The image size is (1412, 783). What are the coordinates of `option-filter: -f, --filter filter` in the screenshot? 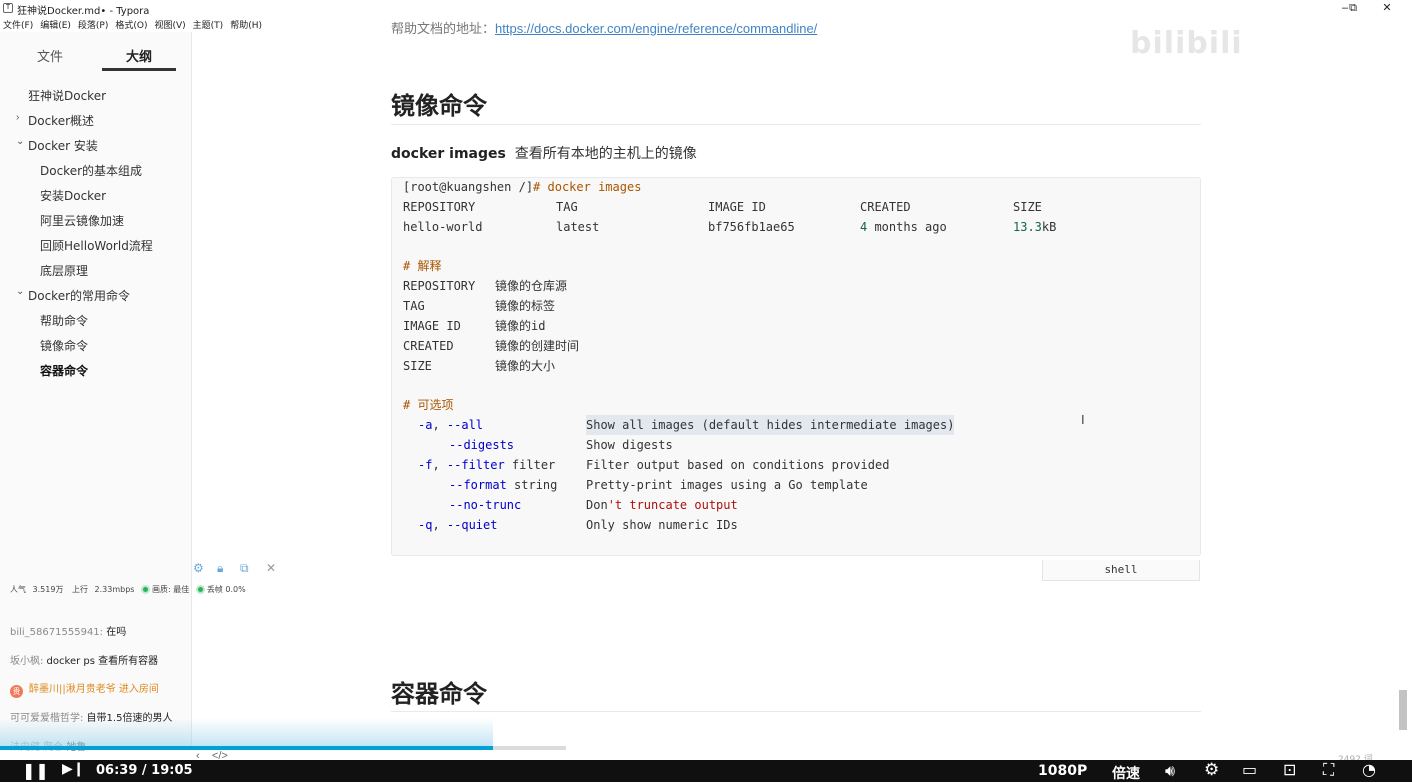 It's located at (487, 465).